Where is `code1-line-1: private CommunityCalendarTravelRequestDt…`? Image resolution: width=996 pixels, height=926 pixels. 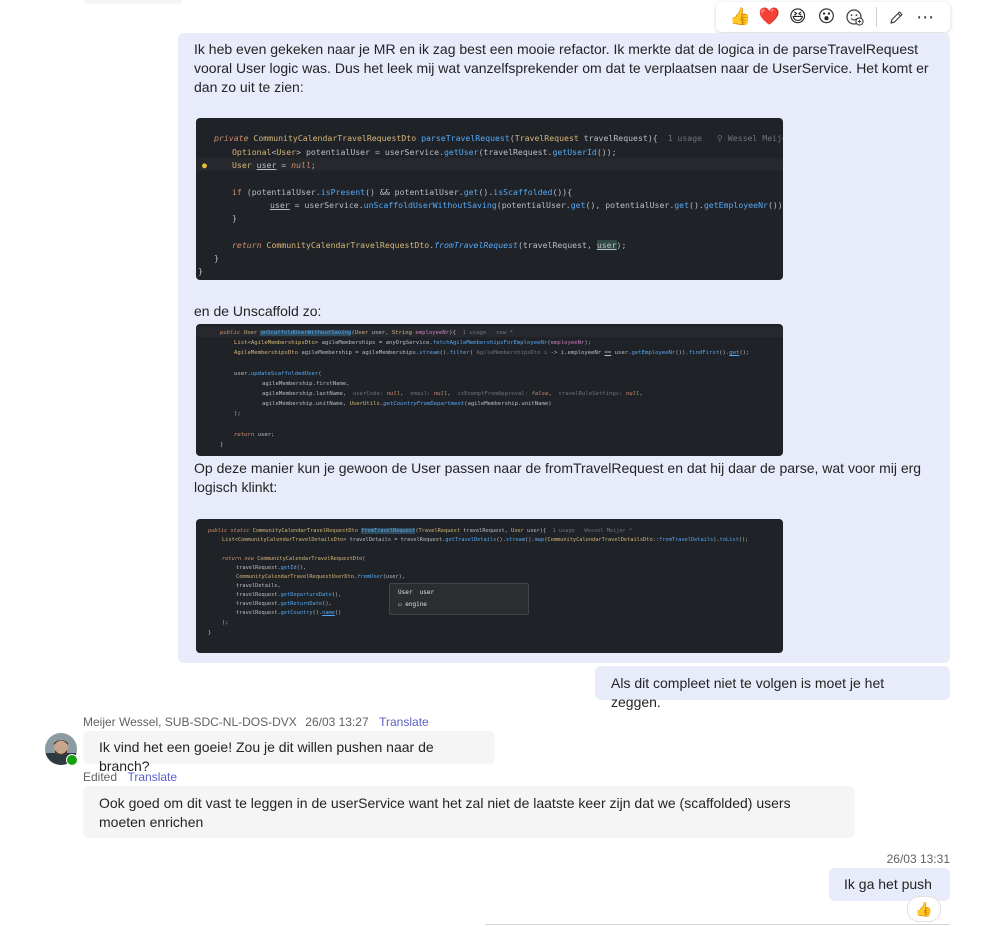
code1-line-1: private CommunityCalendarTravelRequestDt… is located at coordinates (498, 138).